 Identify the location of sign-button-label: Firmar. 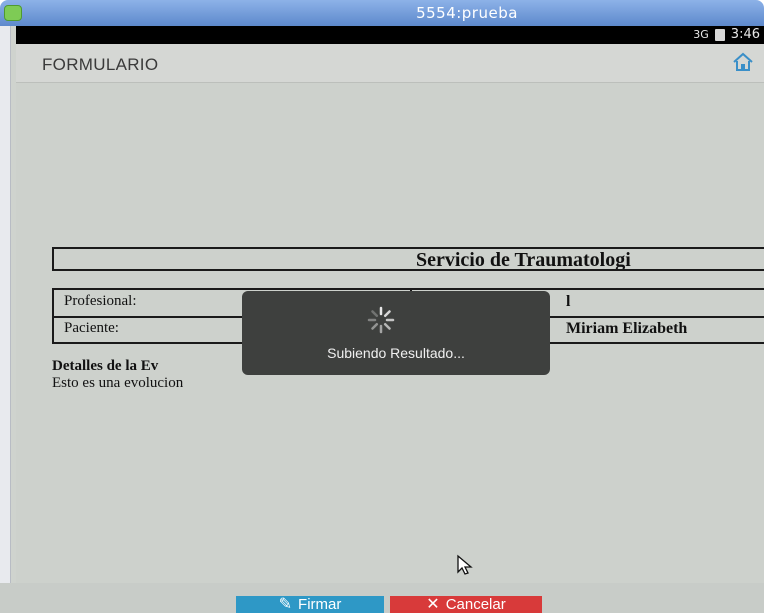
(320, 604).